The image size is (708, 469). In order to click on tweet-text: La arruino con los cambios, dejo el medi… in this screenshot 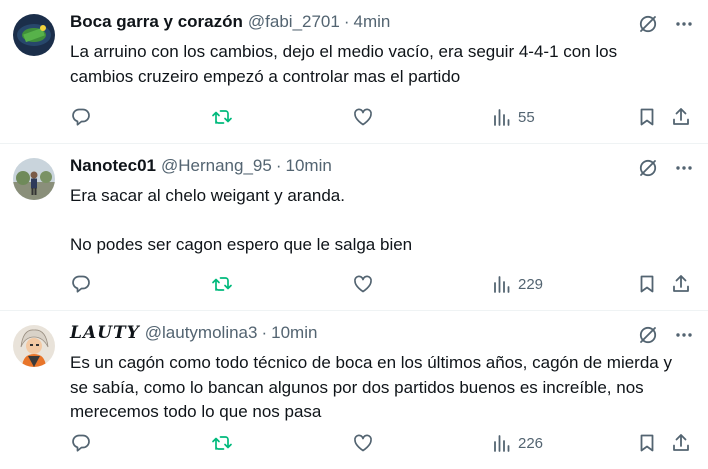, I will do `click(381, 64)`.